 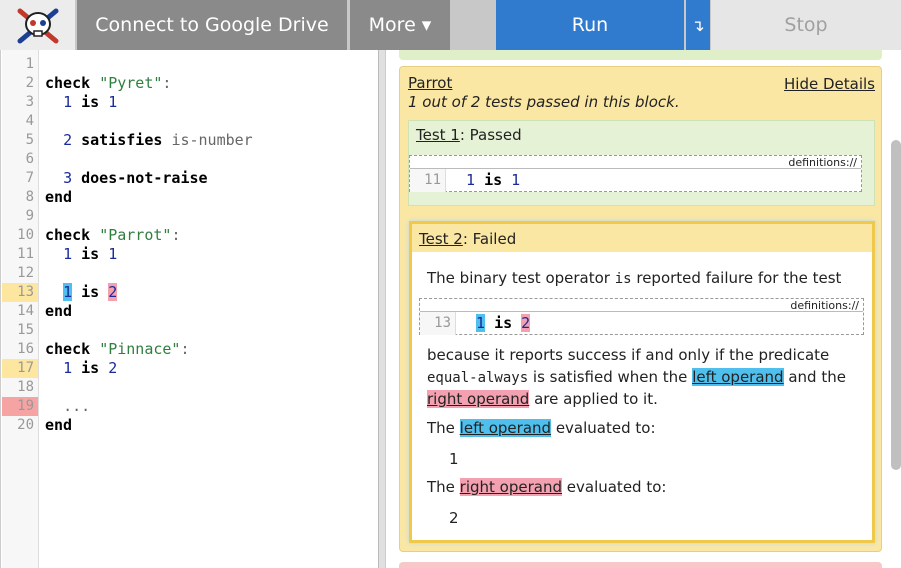 What do you see at coordinates (590, 25) in the screenshot?
I see `run-button: Run` at bounding box center [590, 25].